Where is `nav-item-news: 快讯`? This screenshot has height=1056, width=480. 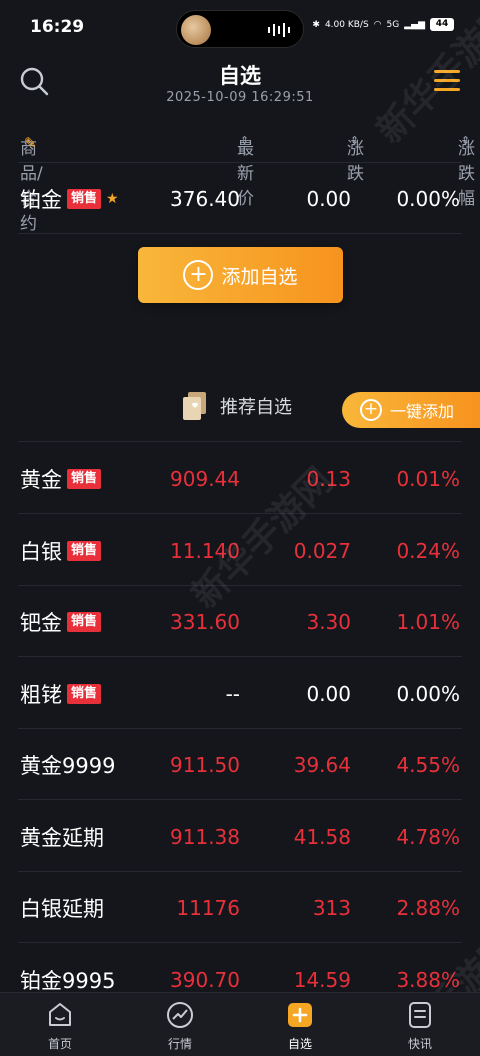
nav-item-news: 快讯 is located at coordinates (420, 1026).